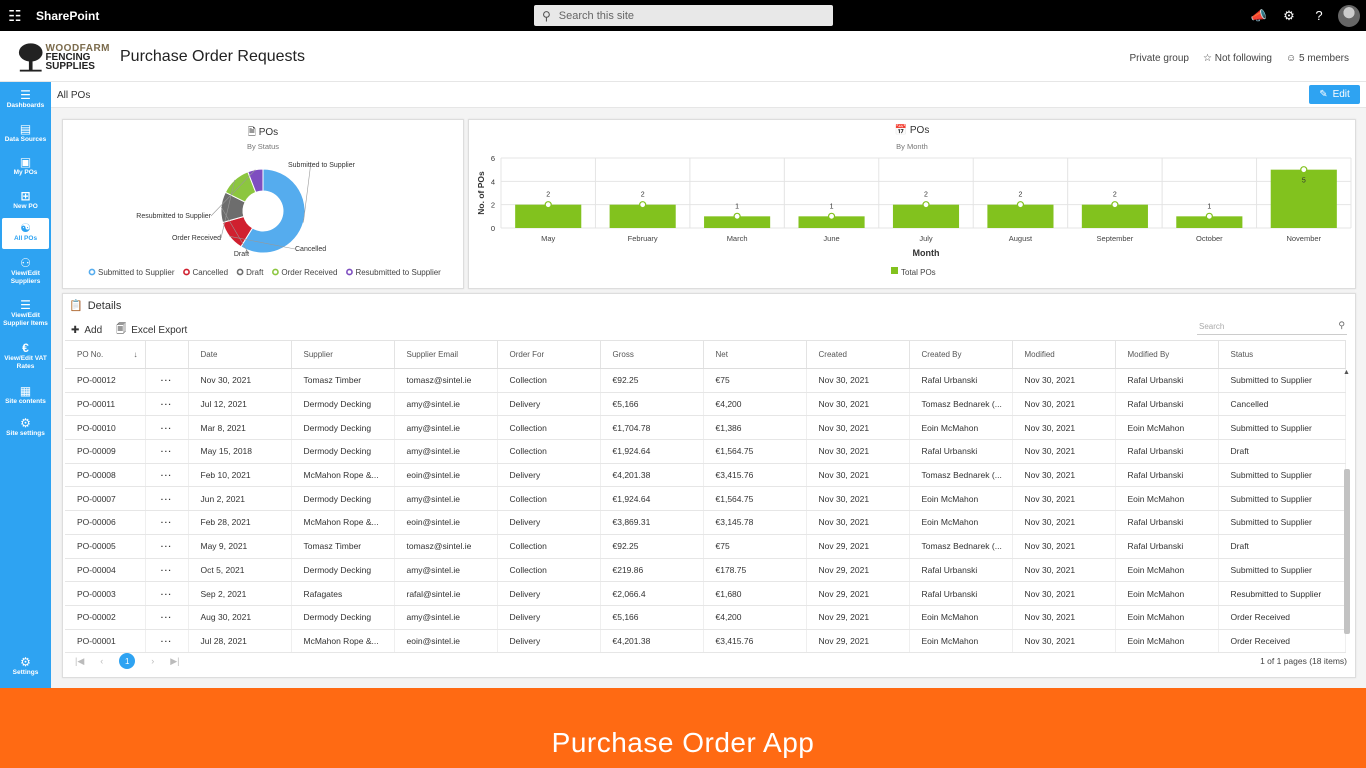 The width and height of the screenshot is (1366, 768). I want to click on site-logo: WOODFARM FENCING SUPPLIES, so click(64, 57).